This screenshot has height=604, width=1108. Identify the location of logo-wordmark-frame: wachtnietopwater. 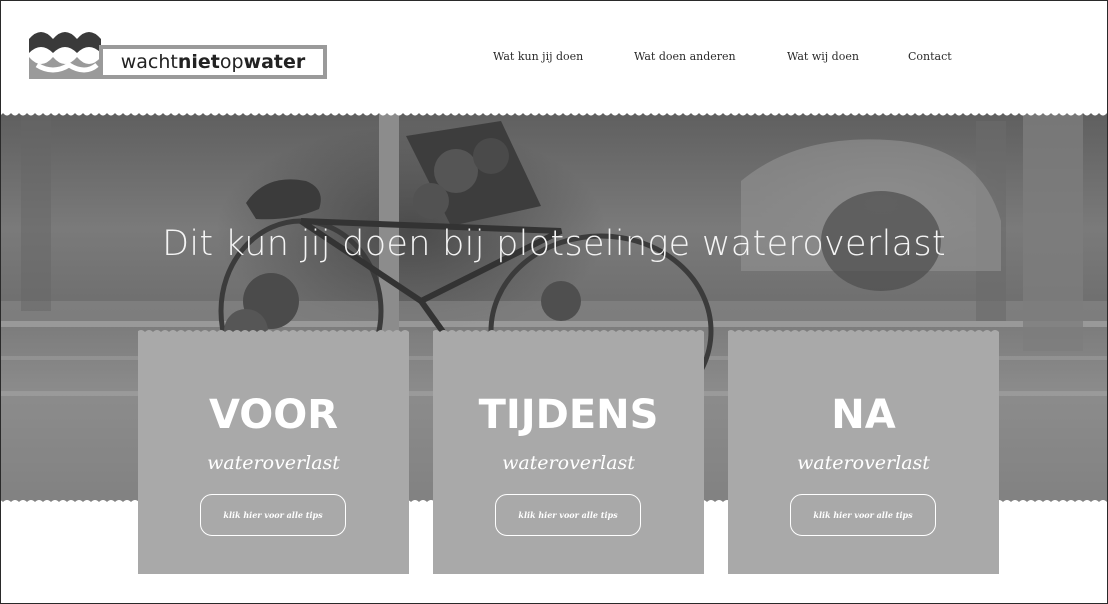
(213, 62).